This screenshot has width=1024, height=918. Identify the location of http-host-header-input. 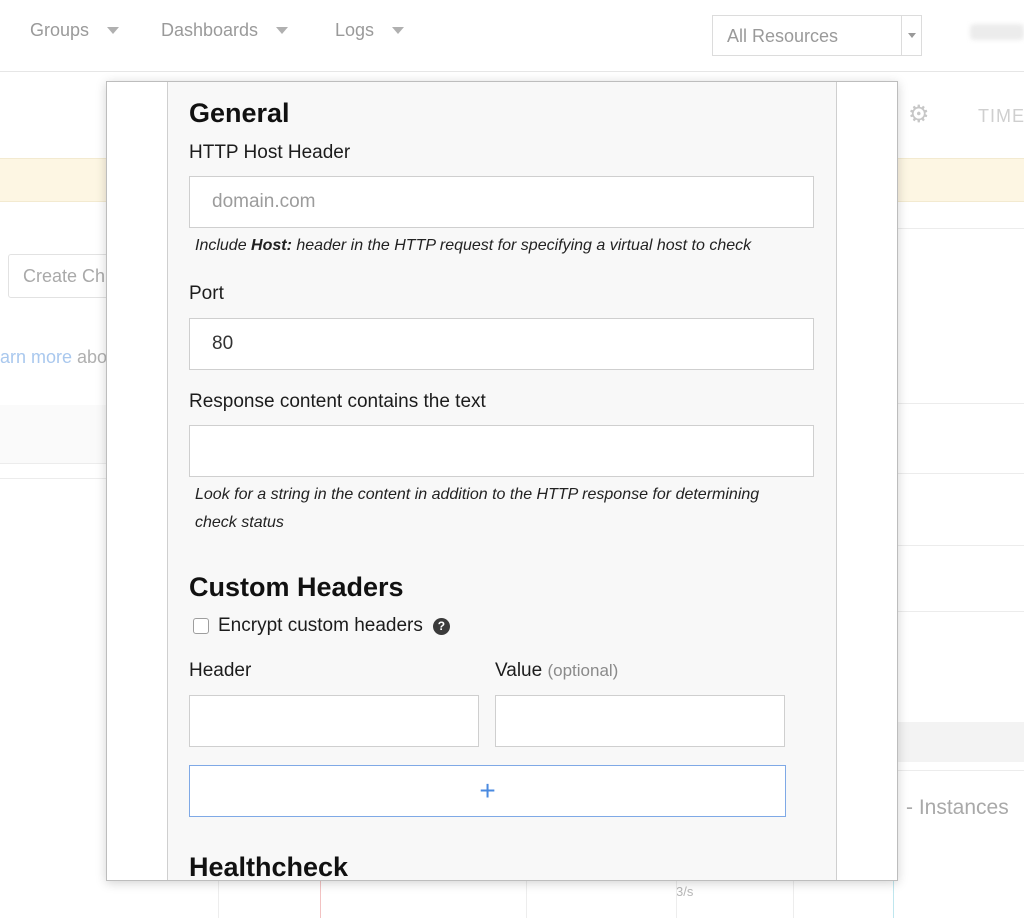
(501, 202).